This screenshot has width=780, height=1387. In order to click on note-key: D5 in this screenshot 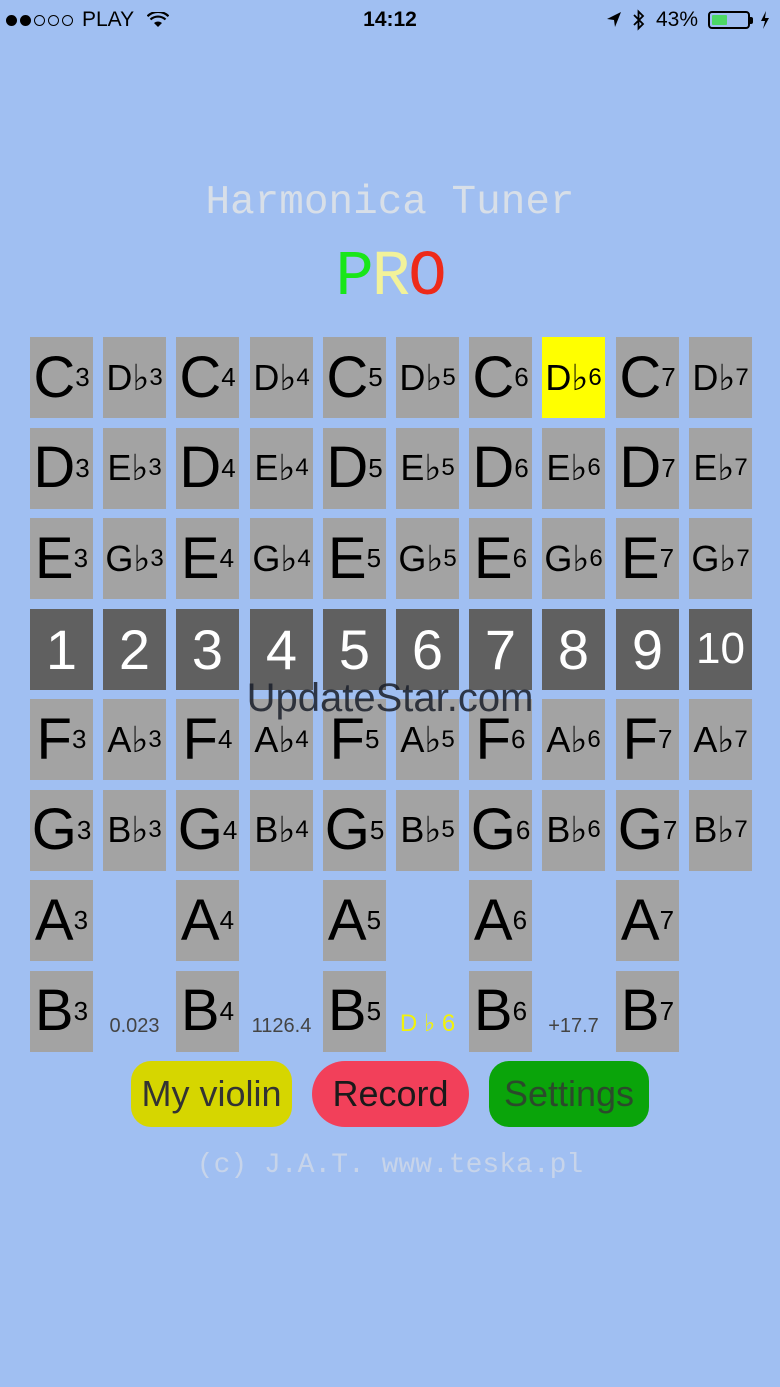, I will do `click(354, 468)`.